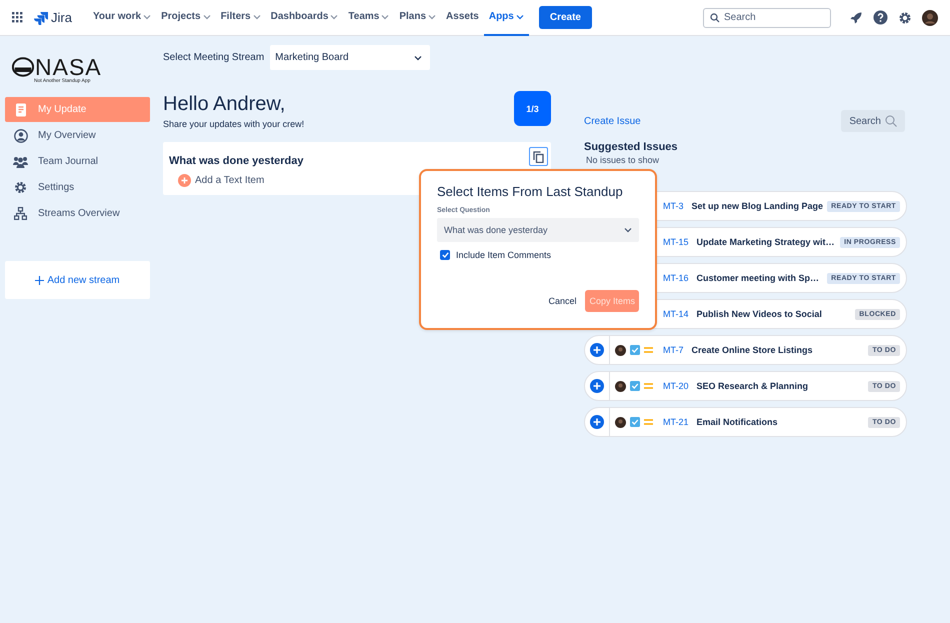 Image resolution: width=950 pixels, height=623 pixels. Describe the element at coordinates (184, 180) in the screenshot. I see `plus-circle-icon` at that location.